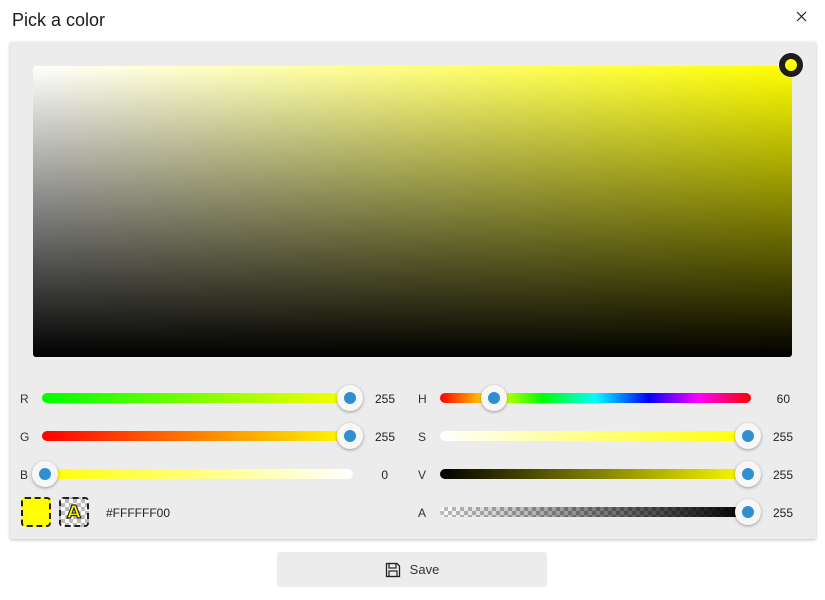 The height and width of the screenshot is (600, 825). I want to click on close-icon, so click(801, 16).